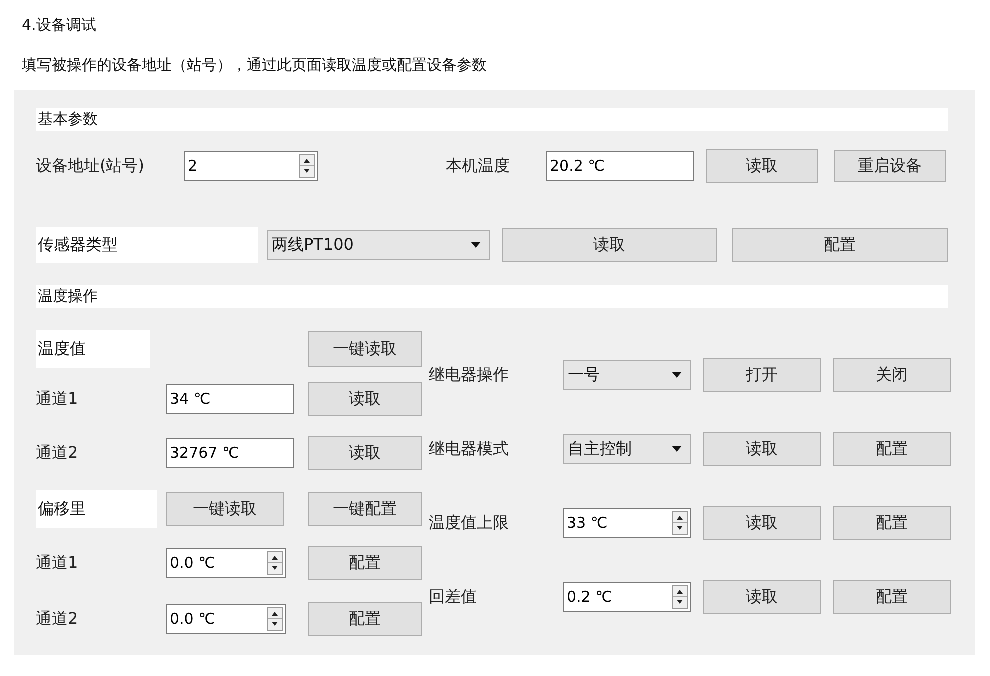 This screenshot has height=676, width=990. I want to click on group-title: 温度操作, so click(492, 296).